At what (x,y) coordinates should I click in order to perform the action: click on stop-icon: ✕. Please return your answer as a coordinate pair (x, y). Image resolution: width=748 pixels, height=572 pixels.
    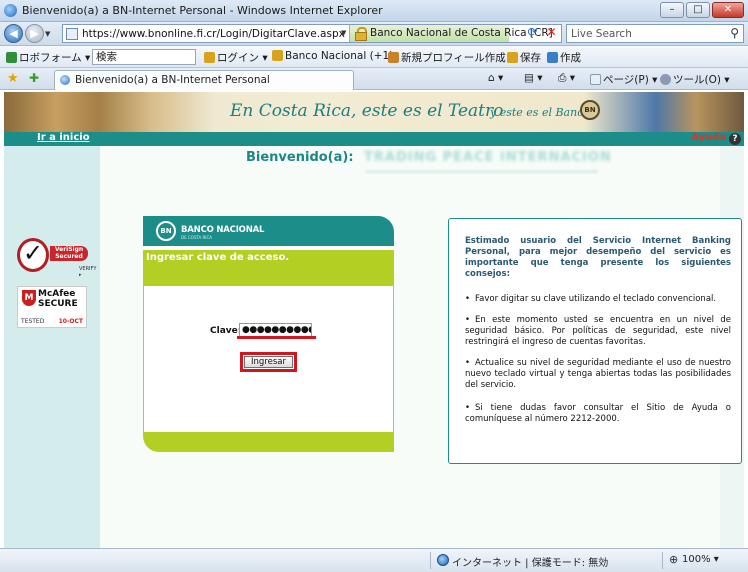
    Looking at the image, I should click on (551, 32).